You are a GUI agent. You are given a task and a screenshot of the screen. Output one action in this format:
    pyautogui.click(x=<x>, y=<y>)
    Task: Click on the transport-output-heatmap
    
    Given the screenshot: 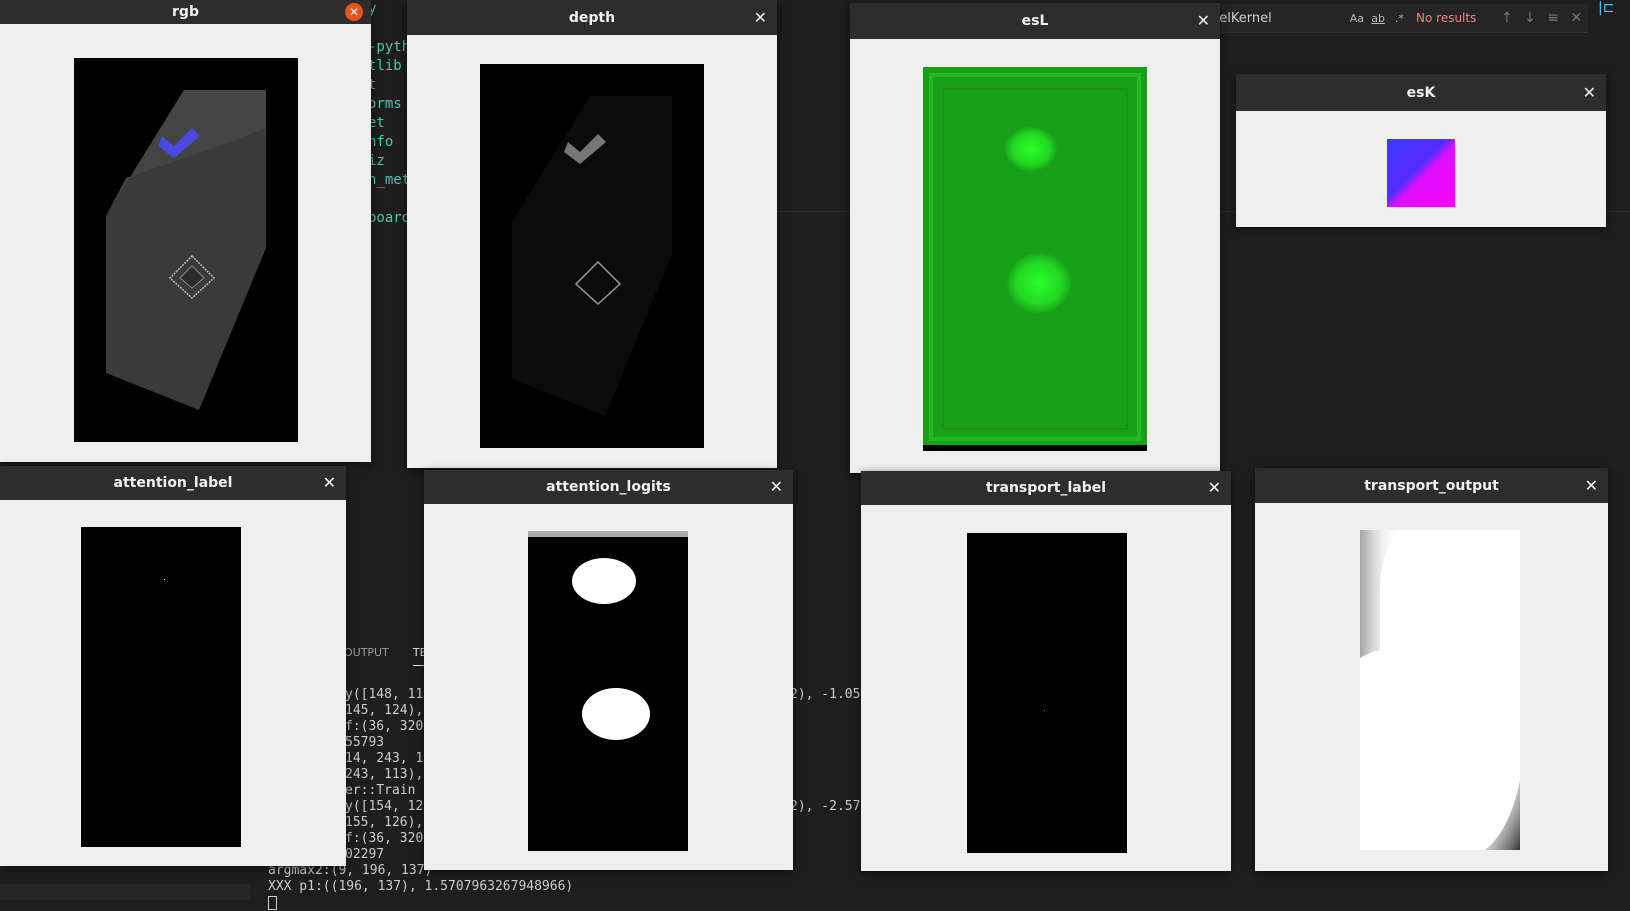 What is the action you would take?
    pyautogui.click(x=1440, y=690)
    